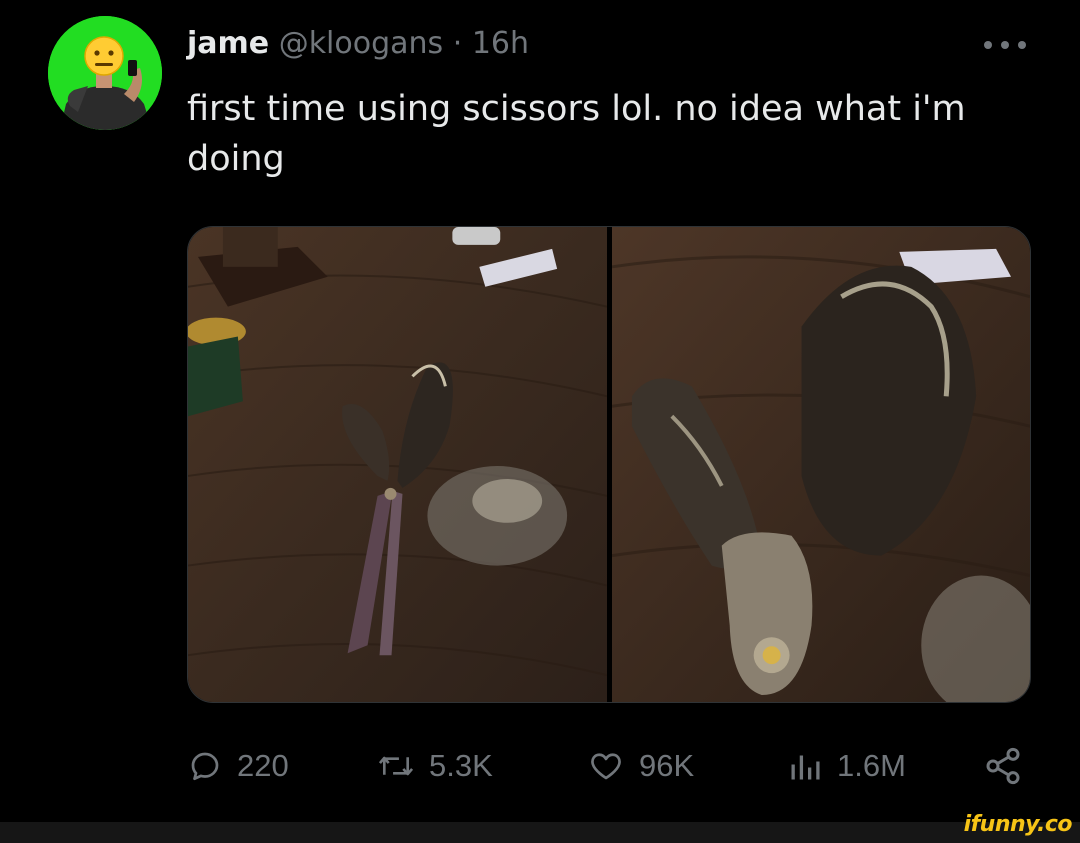 This screenshot has height=843, width=1080. Describe the element at coordinates (500, 43) in the screenshot. I see `timestamp: 16h` at that location.